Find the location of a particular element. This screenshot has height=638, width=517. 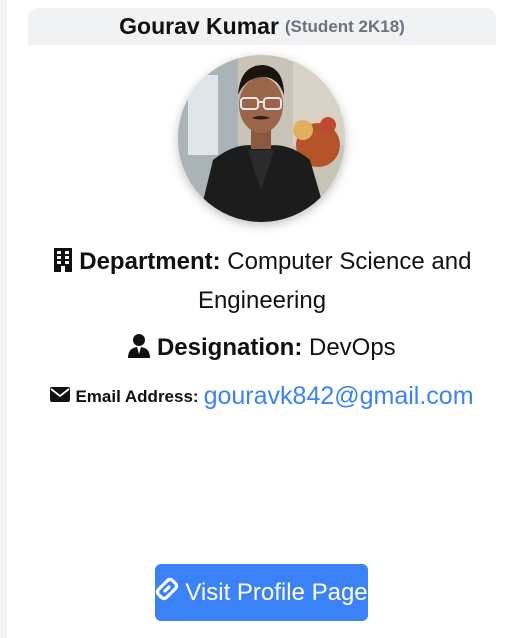

envelope-icon is located at coordinates (60, 396).